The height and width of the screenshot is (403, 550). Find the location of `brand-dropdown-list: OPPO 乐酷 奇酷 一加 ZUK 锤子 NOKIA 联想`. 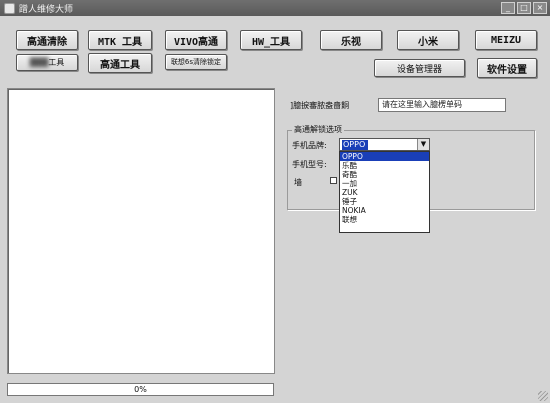

brand-dropdown-list: OPPO 乐酷 奇酷 一加 ZUK 锤子 NOKIA 联想 is located at coordinates (384, 192).